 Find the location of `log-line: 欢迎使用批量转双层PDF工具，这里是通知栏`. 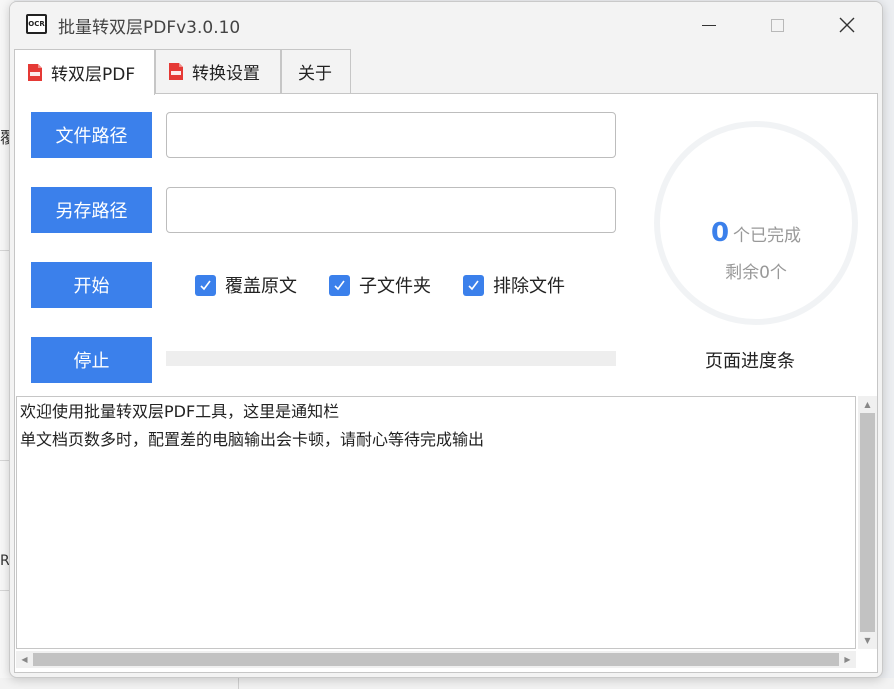

log-line: 欢迎使用批量转双层PDF工具，这里是通知栏 is located at coordinates (180, 411).